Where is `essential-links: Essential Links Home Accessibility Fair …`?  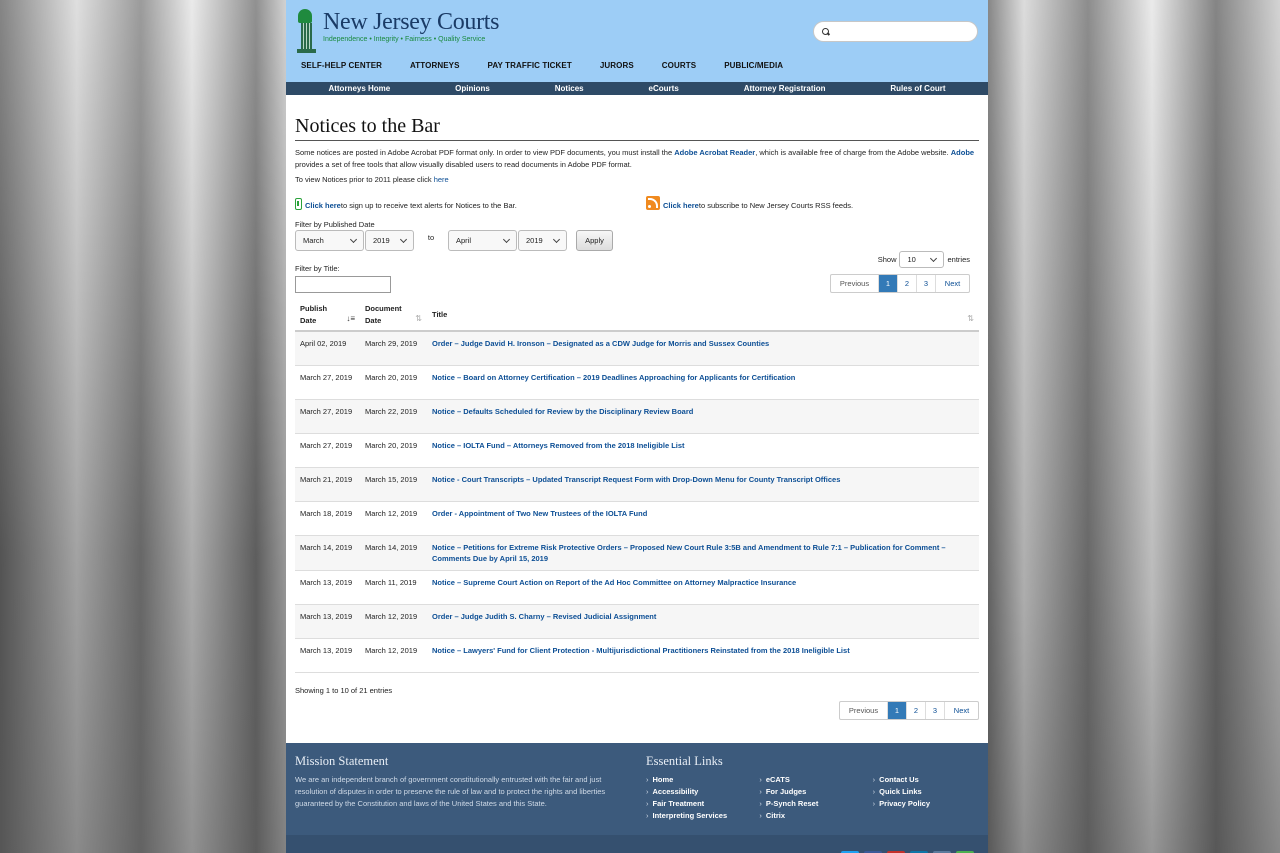
essential-links: Essential Links Home Accessibility Fair … is located at coordinates (816, 788).